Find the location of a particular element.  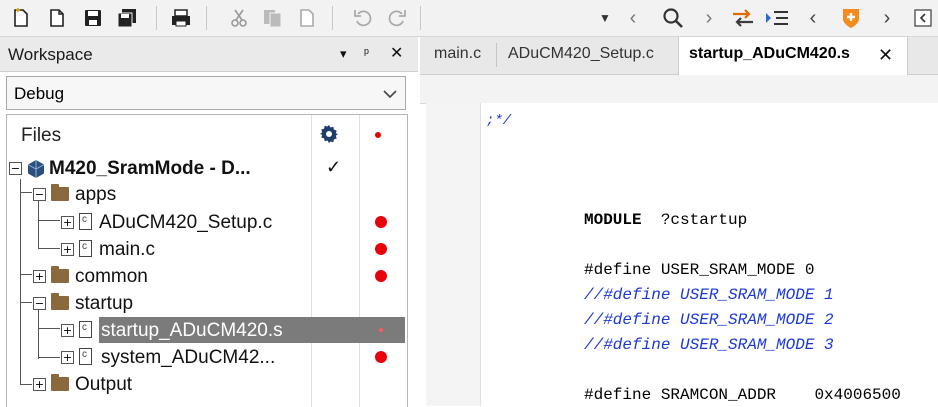

files-column-header: Files is located at coordinates (41, 136).